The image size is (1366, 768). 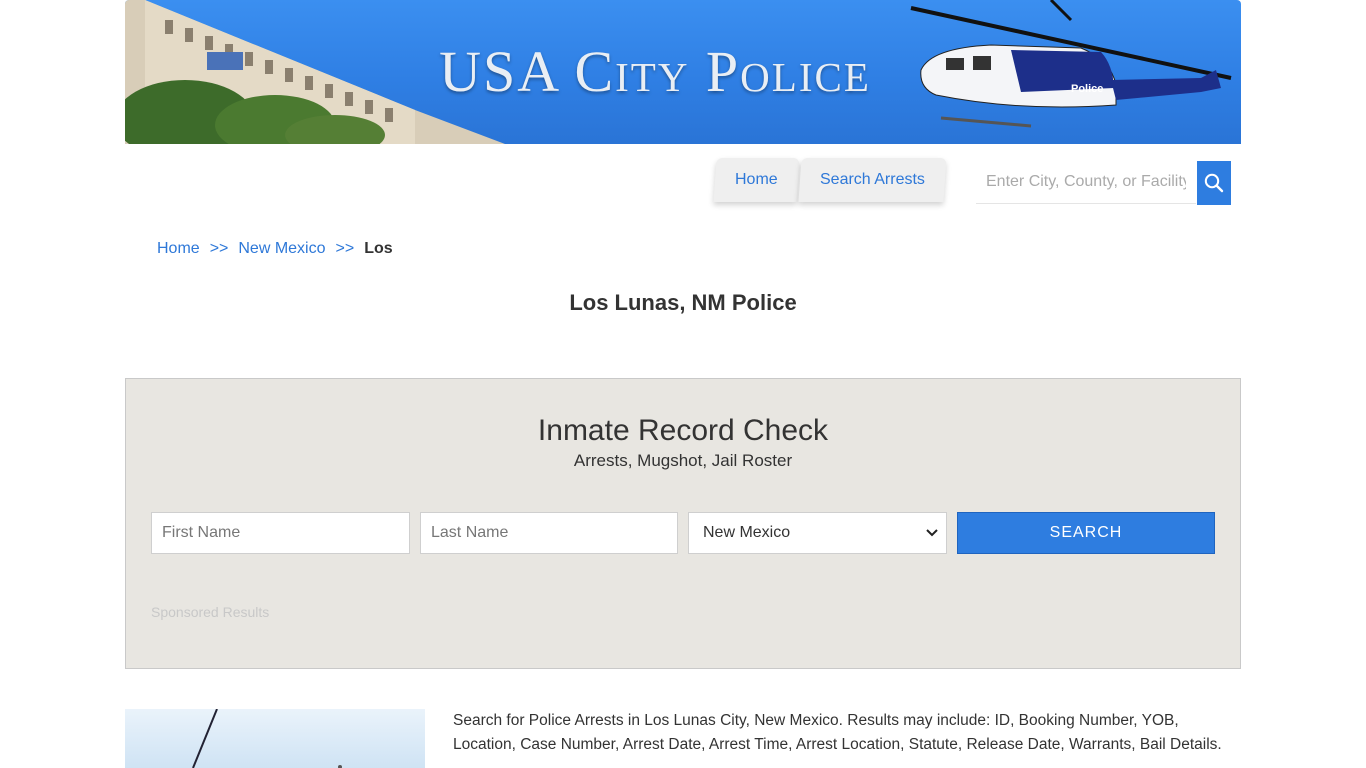 What do you see at coordinates (1086, 182) in the screenshot?
I see `location-search-input` at bounding box center [1086, 182].